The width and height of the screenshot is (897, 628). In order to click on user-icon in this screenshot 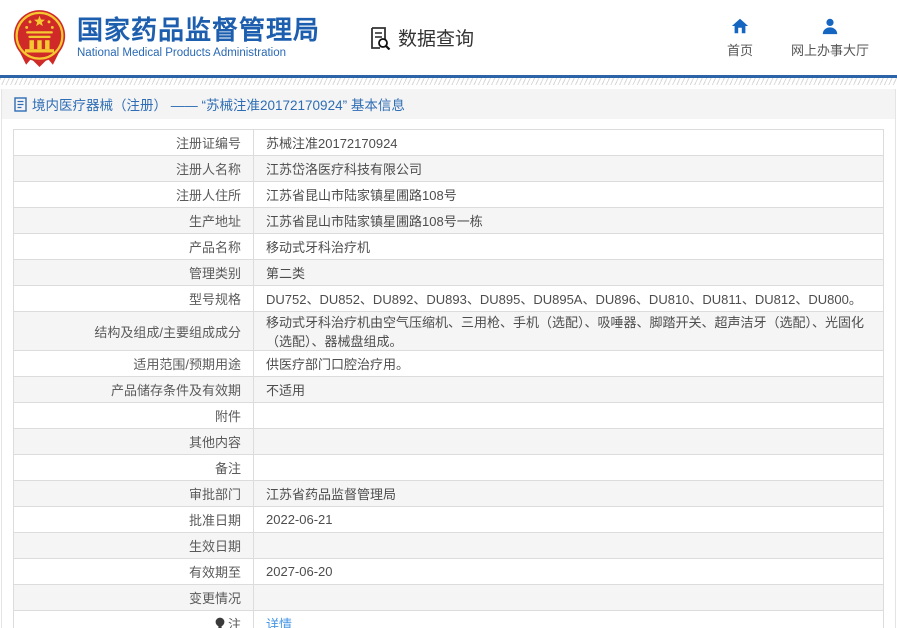, I will do `click(830, 26)`.